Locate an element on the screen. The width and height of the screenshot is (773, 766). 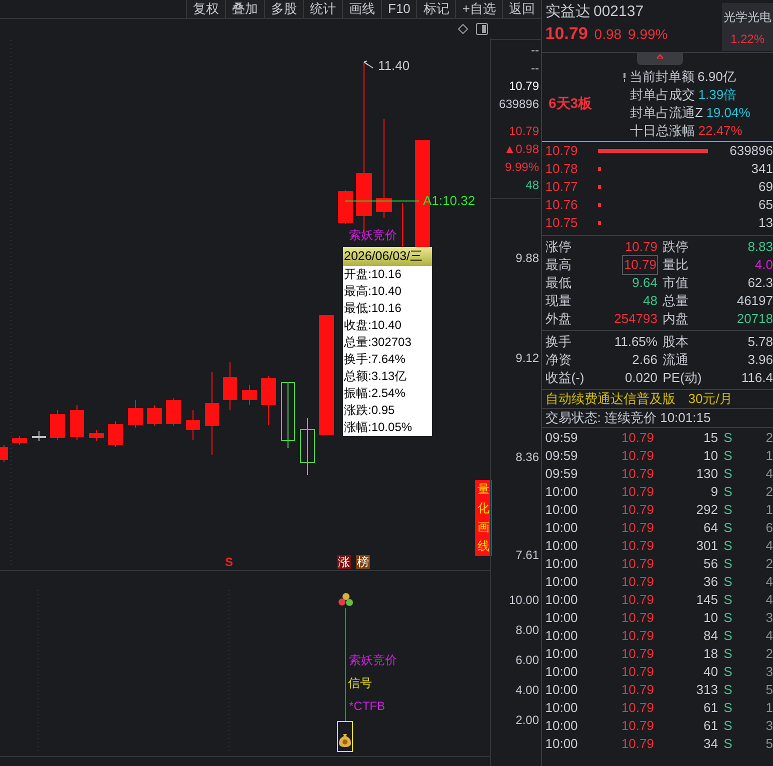
trade-status: 交易状态: 连续竞价 10:01:15 is located at coordinates (628, 418).